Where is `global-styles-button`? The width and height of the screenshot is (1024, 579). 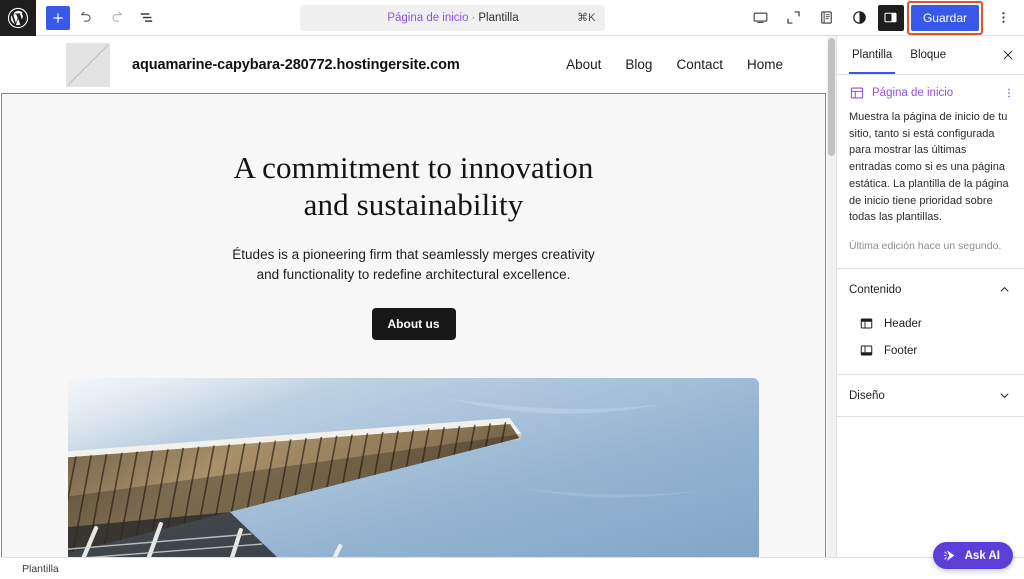 global-styles-button is located at coordinates (860, 18).